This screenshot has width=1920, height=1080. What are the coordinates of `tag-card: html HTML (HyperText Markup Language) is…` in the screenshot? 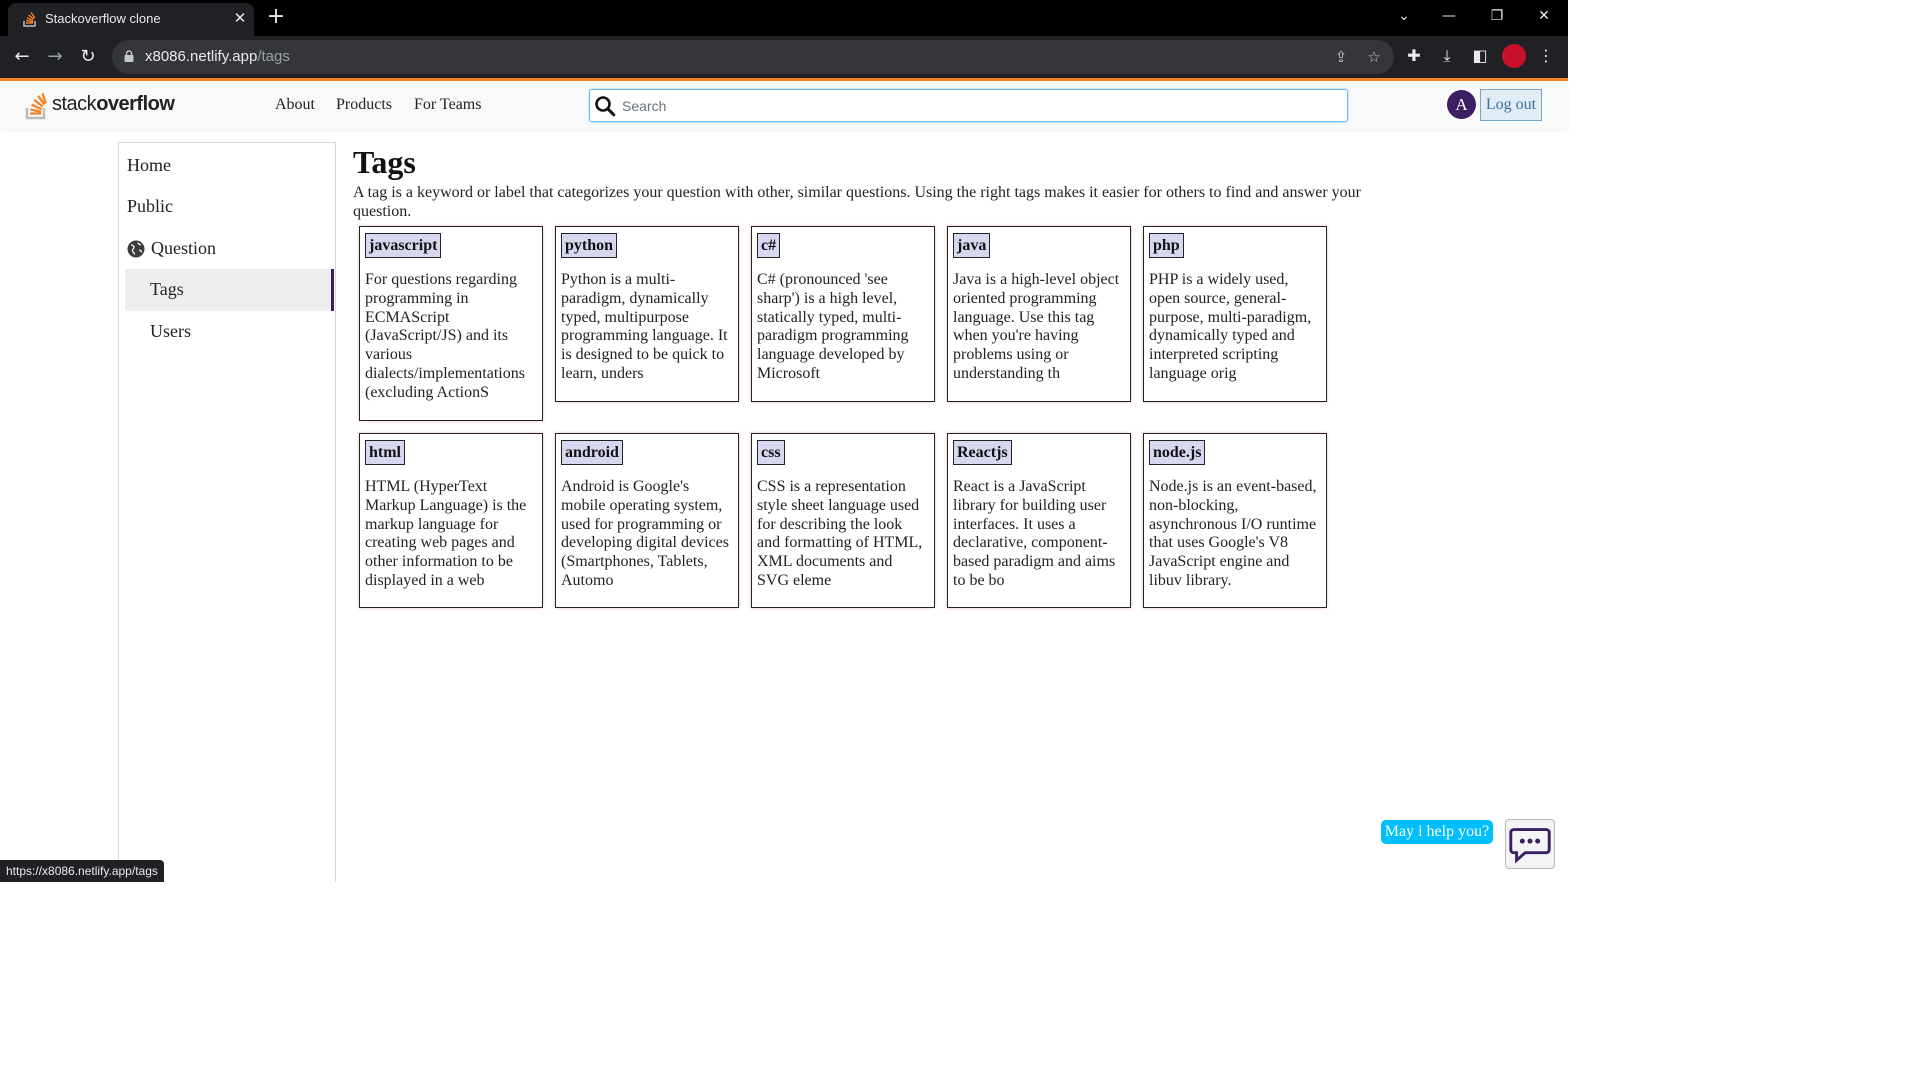 It's located at (451, 520).